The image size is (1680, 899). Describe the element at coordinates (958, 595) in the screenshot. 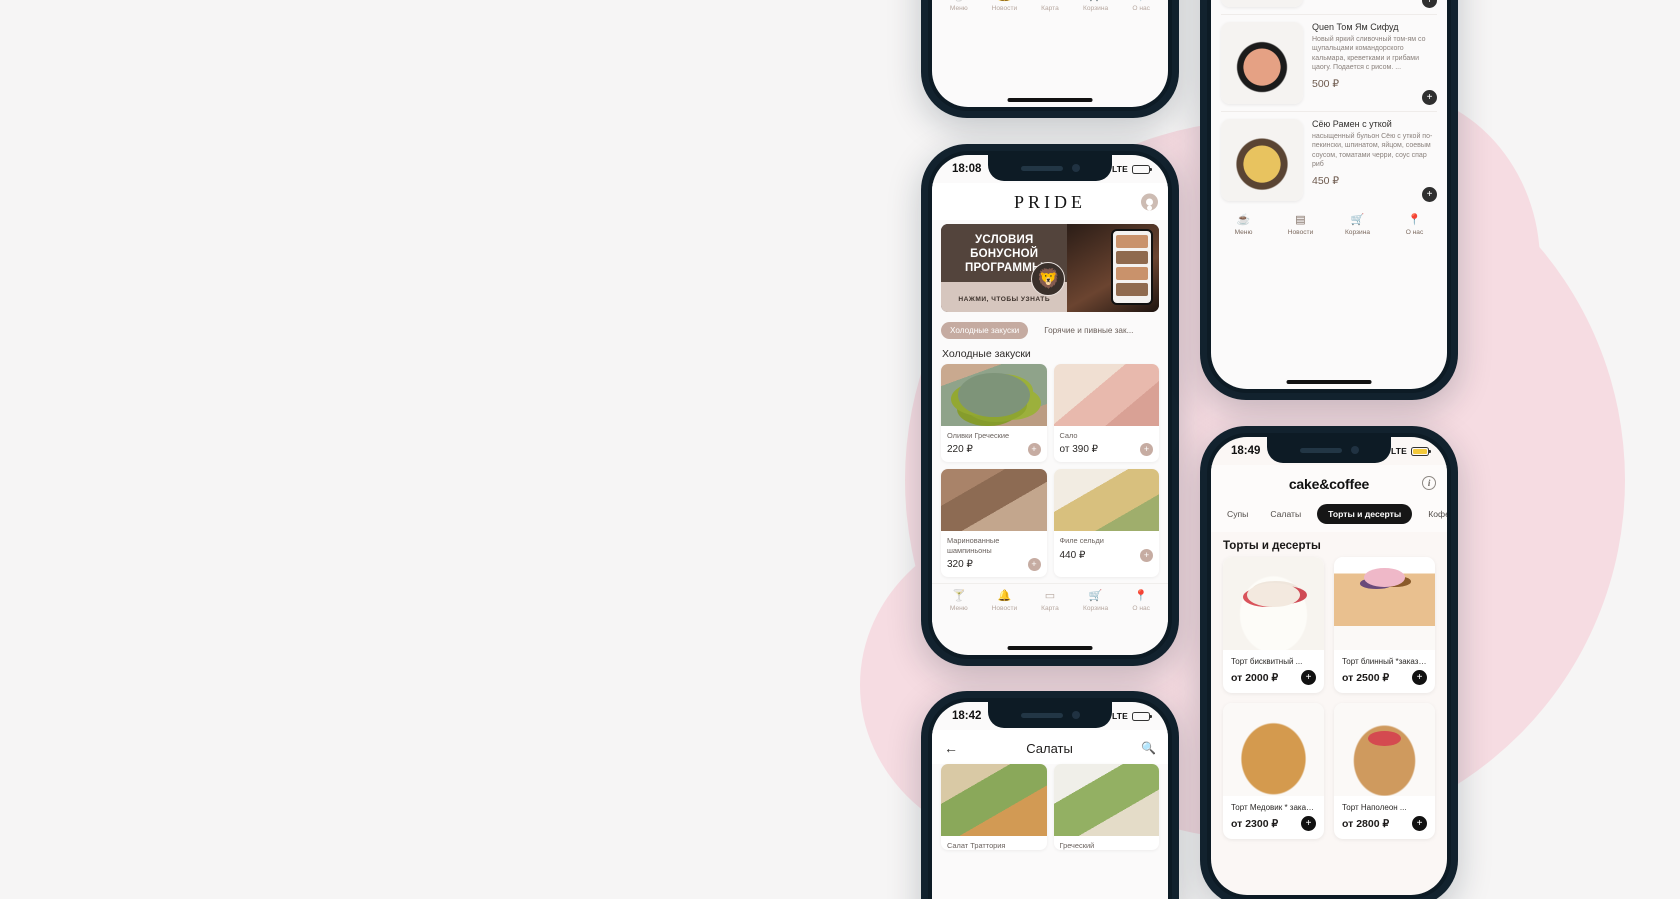

I see `cocktail-icon: 🍸` at that location.